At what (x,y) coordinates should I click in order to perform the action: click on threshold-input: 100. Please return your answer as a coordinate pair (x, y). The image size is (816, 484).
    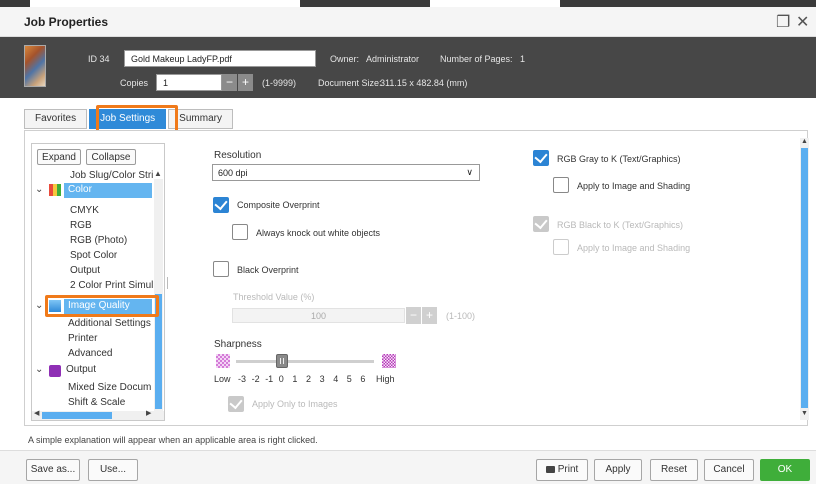
    Looking at the image, I should click on (318, 315).